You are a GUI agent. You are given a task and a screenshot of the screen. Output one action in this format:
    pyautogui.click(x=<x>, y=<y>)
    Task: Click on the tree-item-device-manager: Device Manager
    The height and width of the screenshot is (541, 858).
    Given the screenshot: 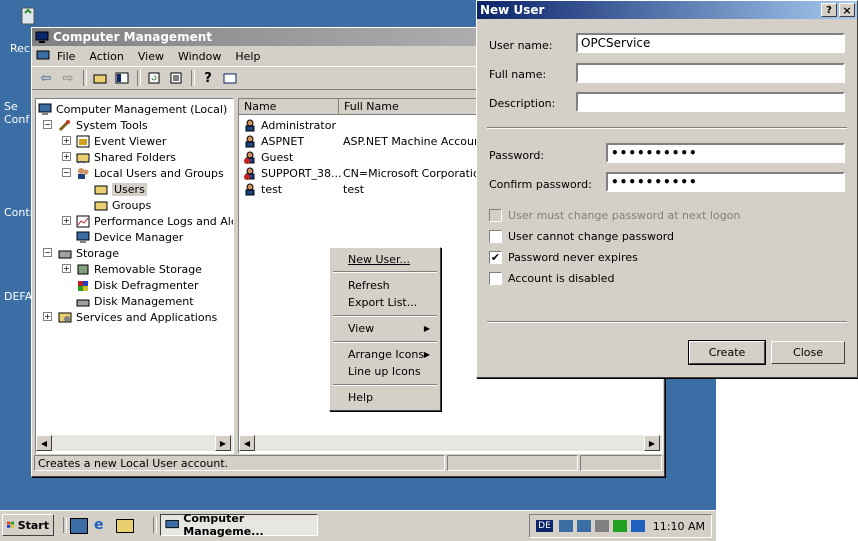 What is the action you would take?
    pyautogui.click(x=129, y=237)
    